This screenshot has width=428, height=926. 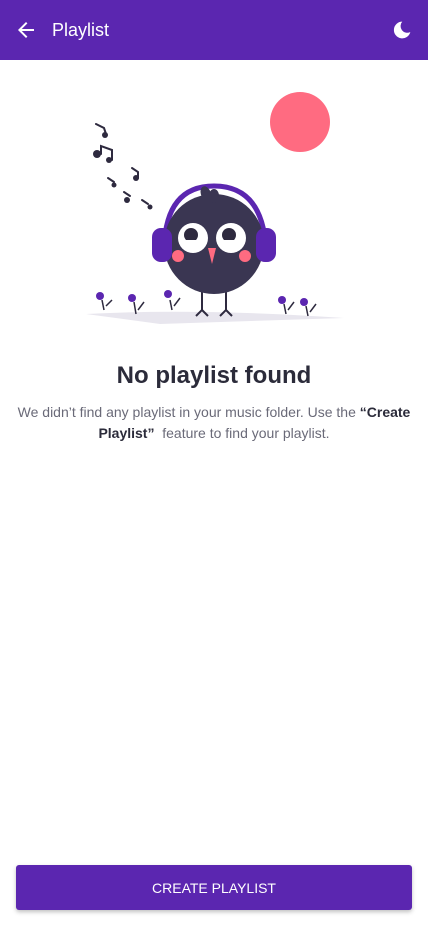 I want to click on sun-shape, so click(x=300, y=122).